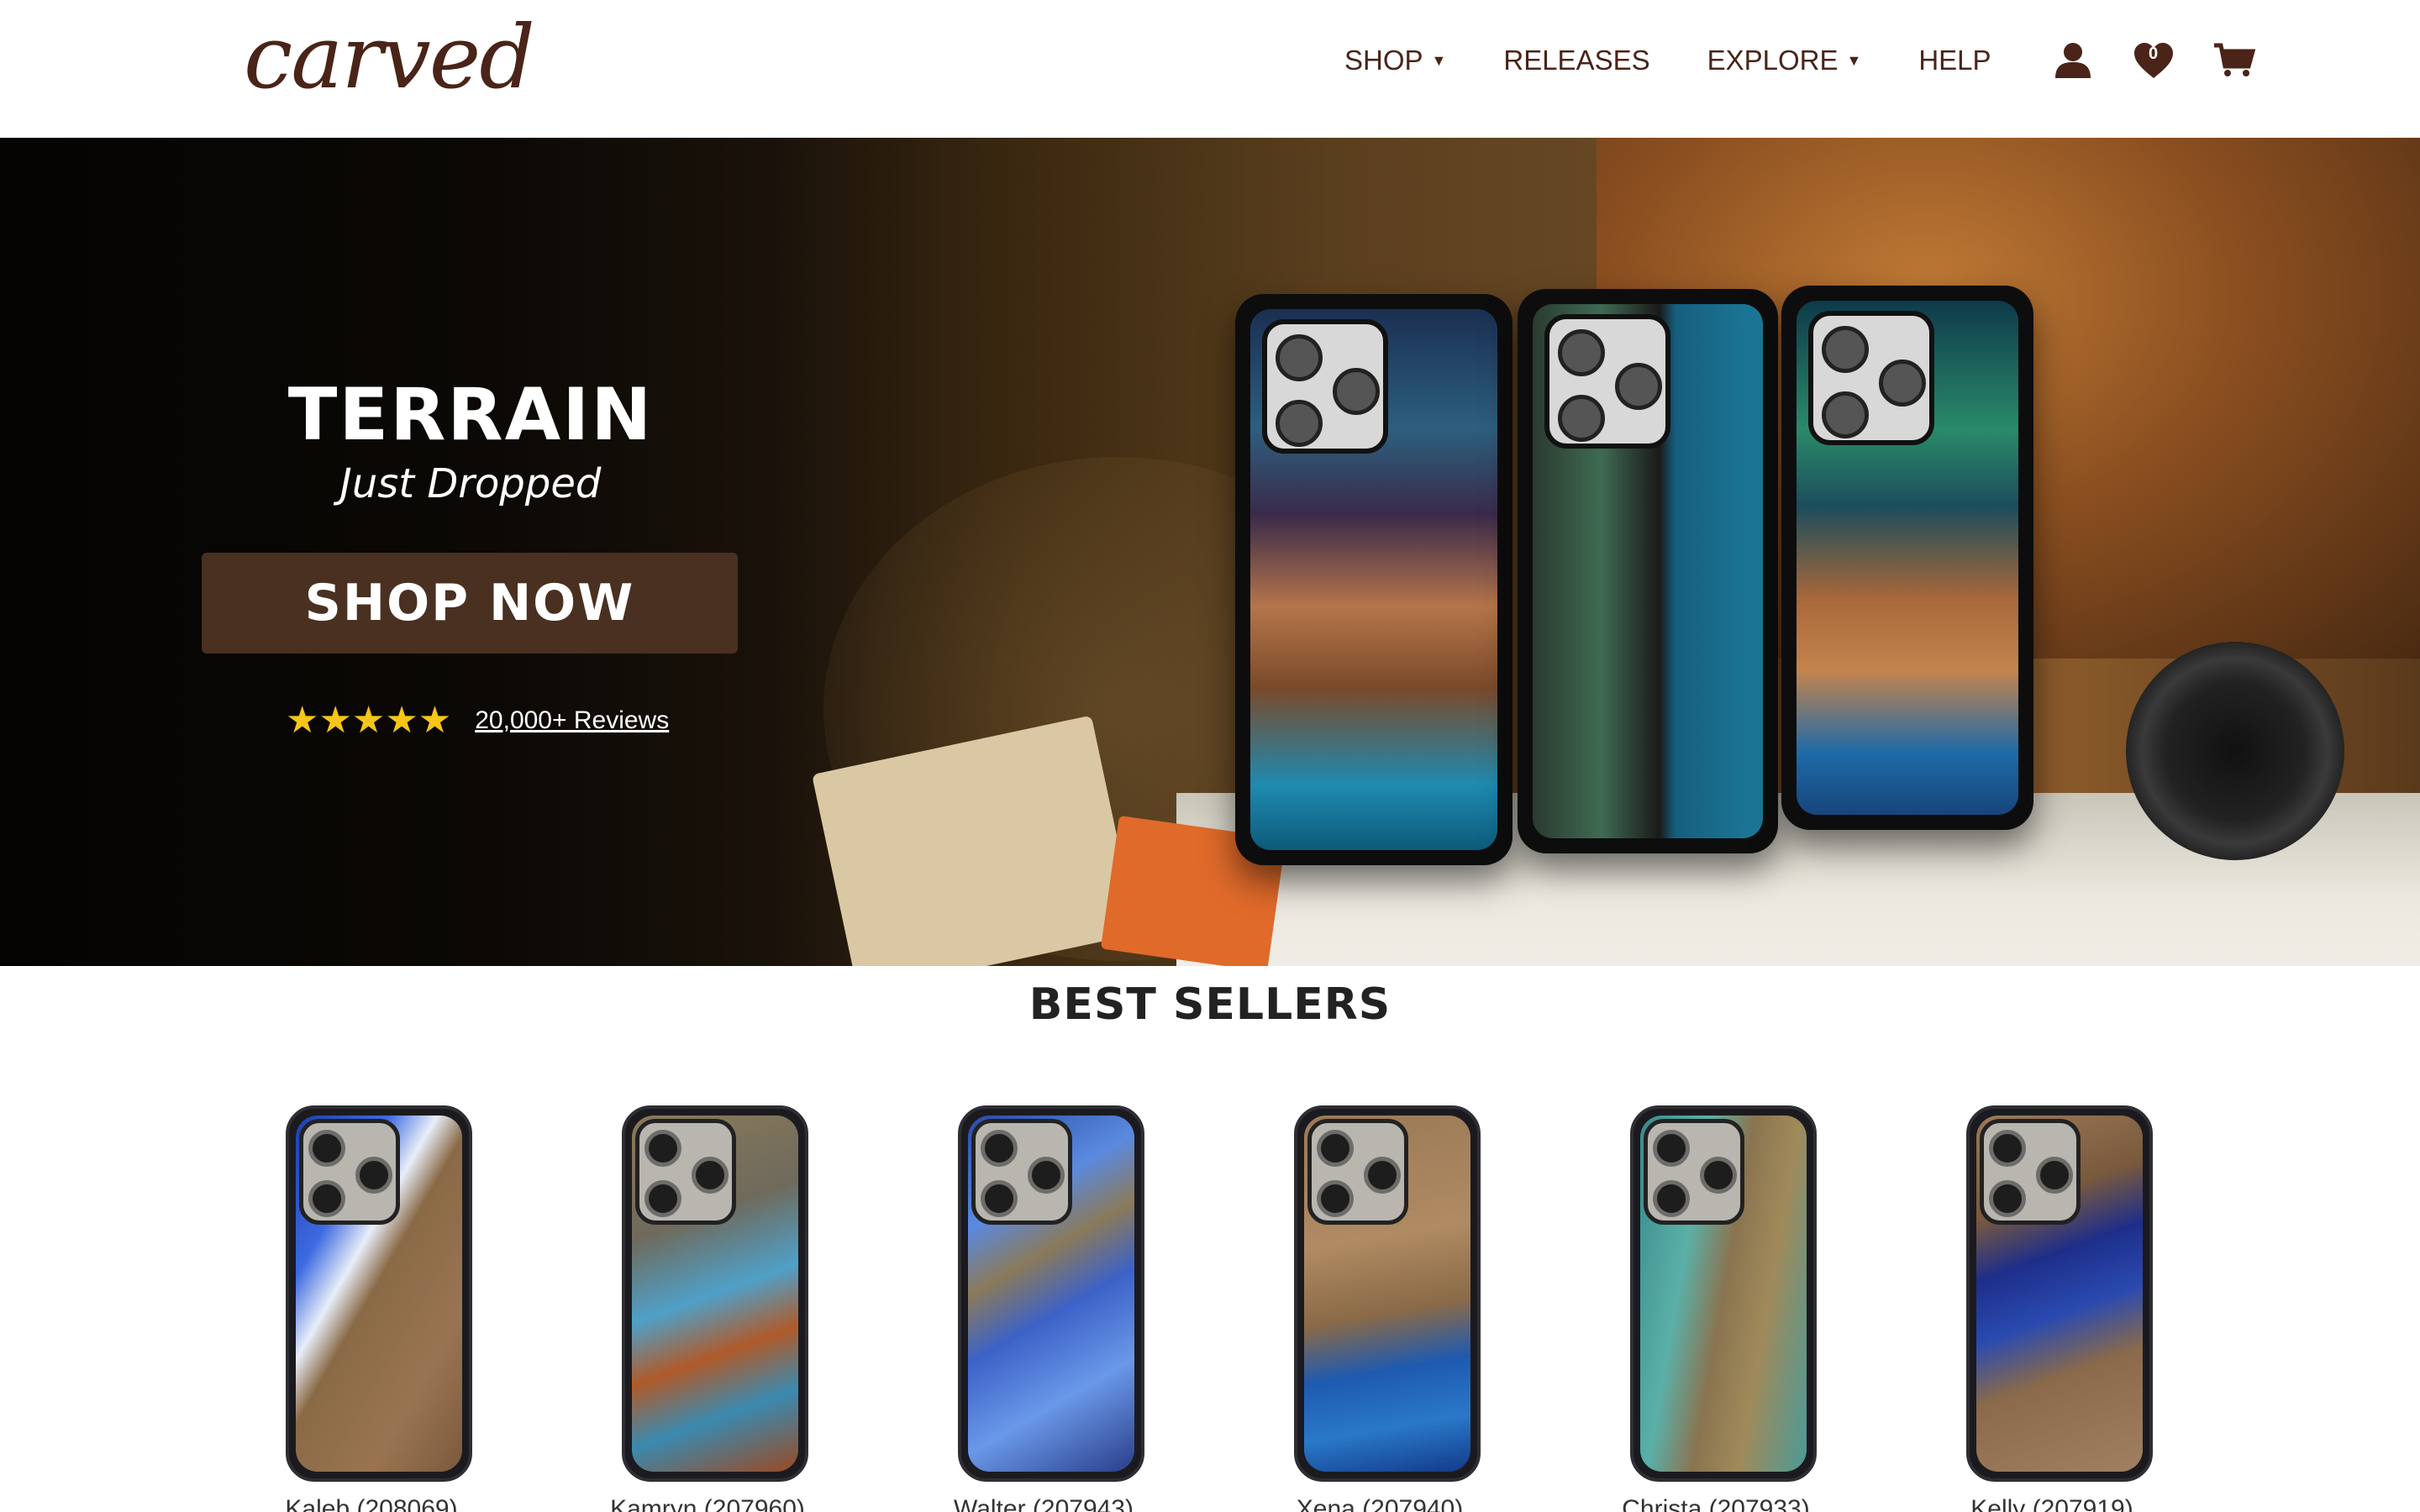 This screenshot has width=2420, height=1512. Describe the element at coordinates (1043, 1503) in the screenshot. I see `product-name: Walter (207943)` at that location.